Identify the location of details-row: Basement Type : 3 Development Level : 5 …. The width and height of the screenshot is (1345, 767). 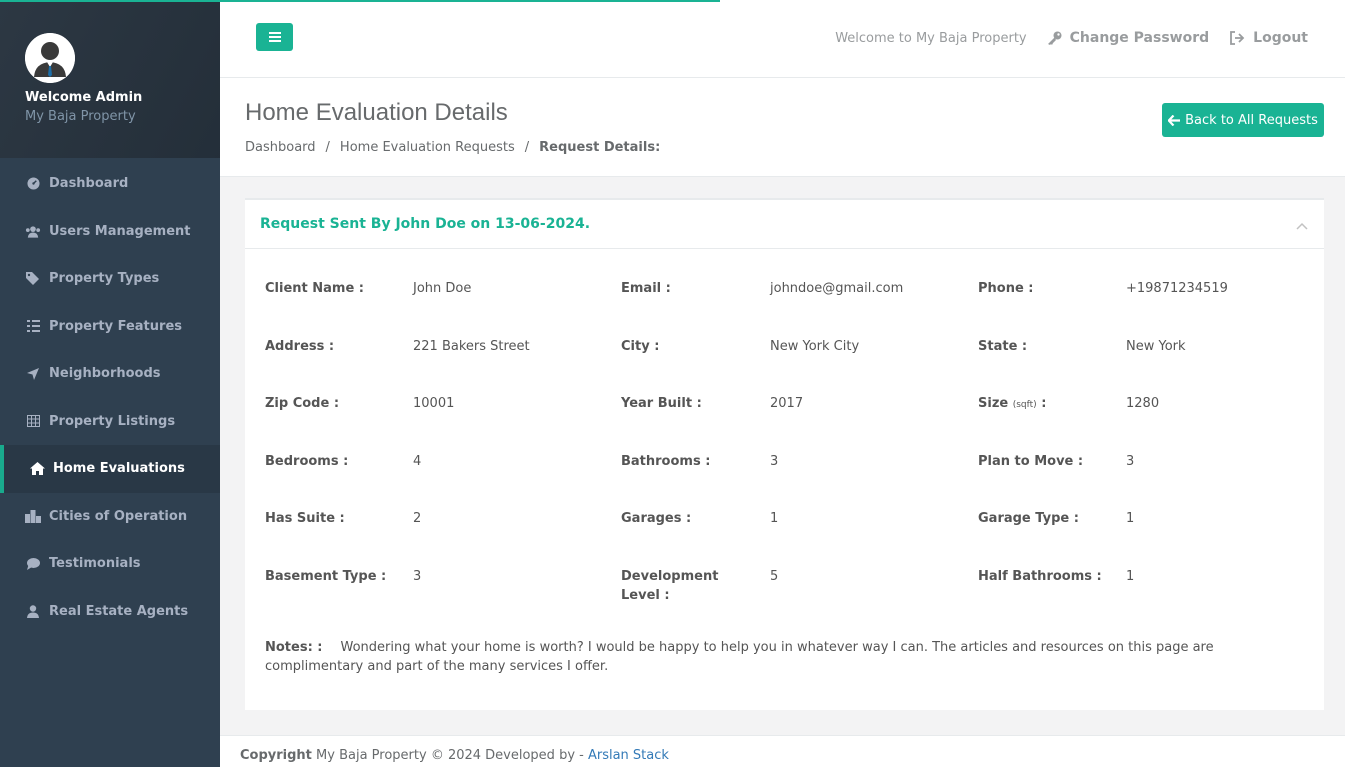
(787, 596).